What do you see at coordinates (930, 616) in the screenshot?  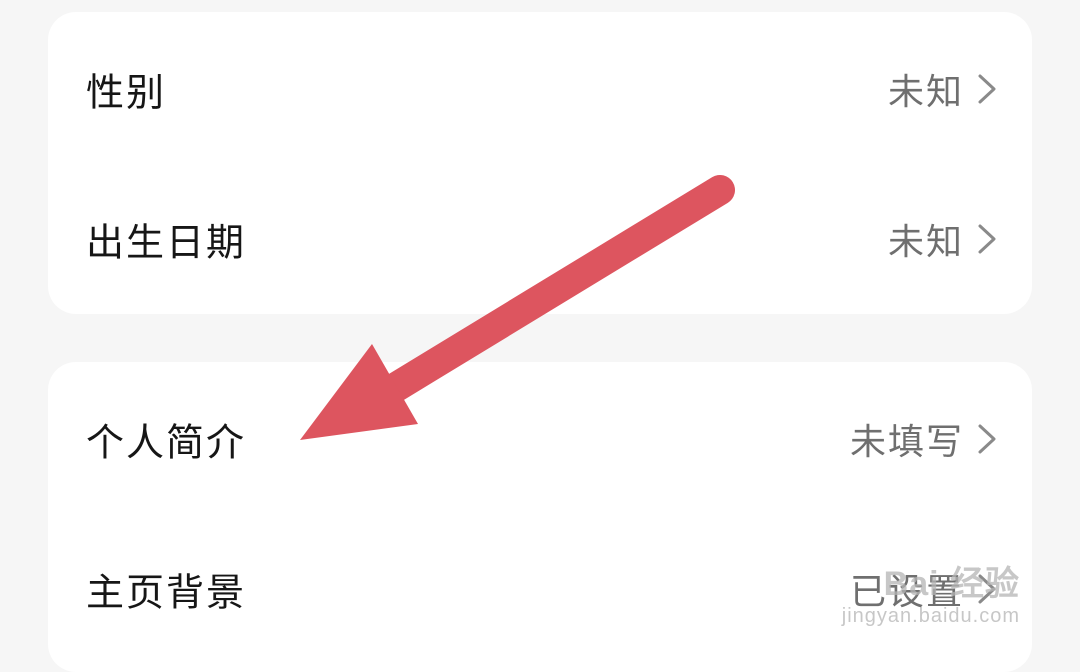 I see `watermark-url: jingyan.baidu.com` at bounding box center [930, 616].